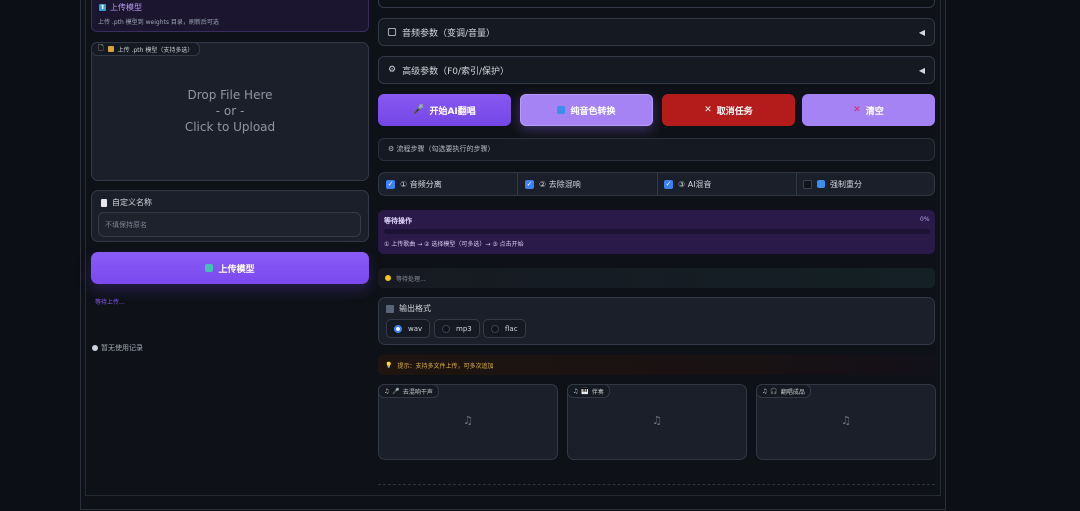 This screenshot has height=511, width=1080. Describe the element at coordinates (155, 50) in the screenshot. I see `dropzone-tab-label: 上传 .pth 模型（支持多选）` at that location.